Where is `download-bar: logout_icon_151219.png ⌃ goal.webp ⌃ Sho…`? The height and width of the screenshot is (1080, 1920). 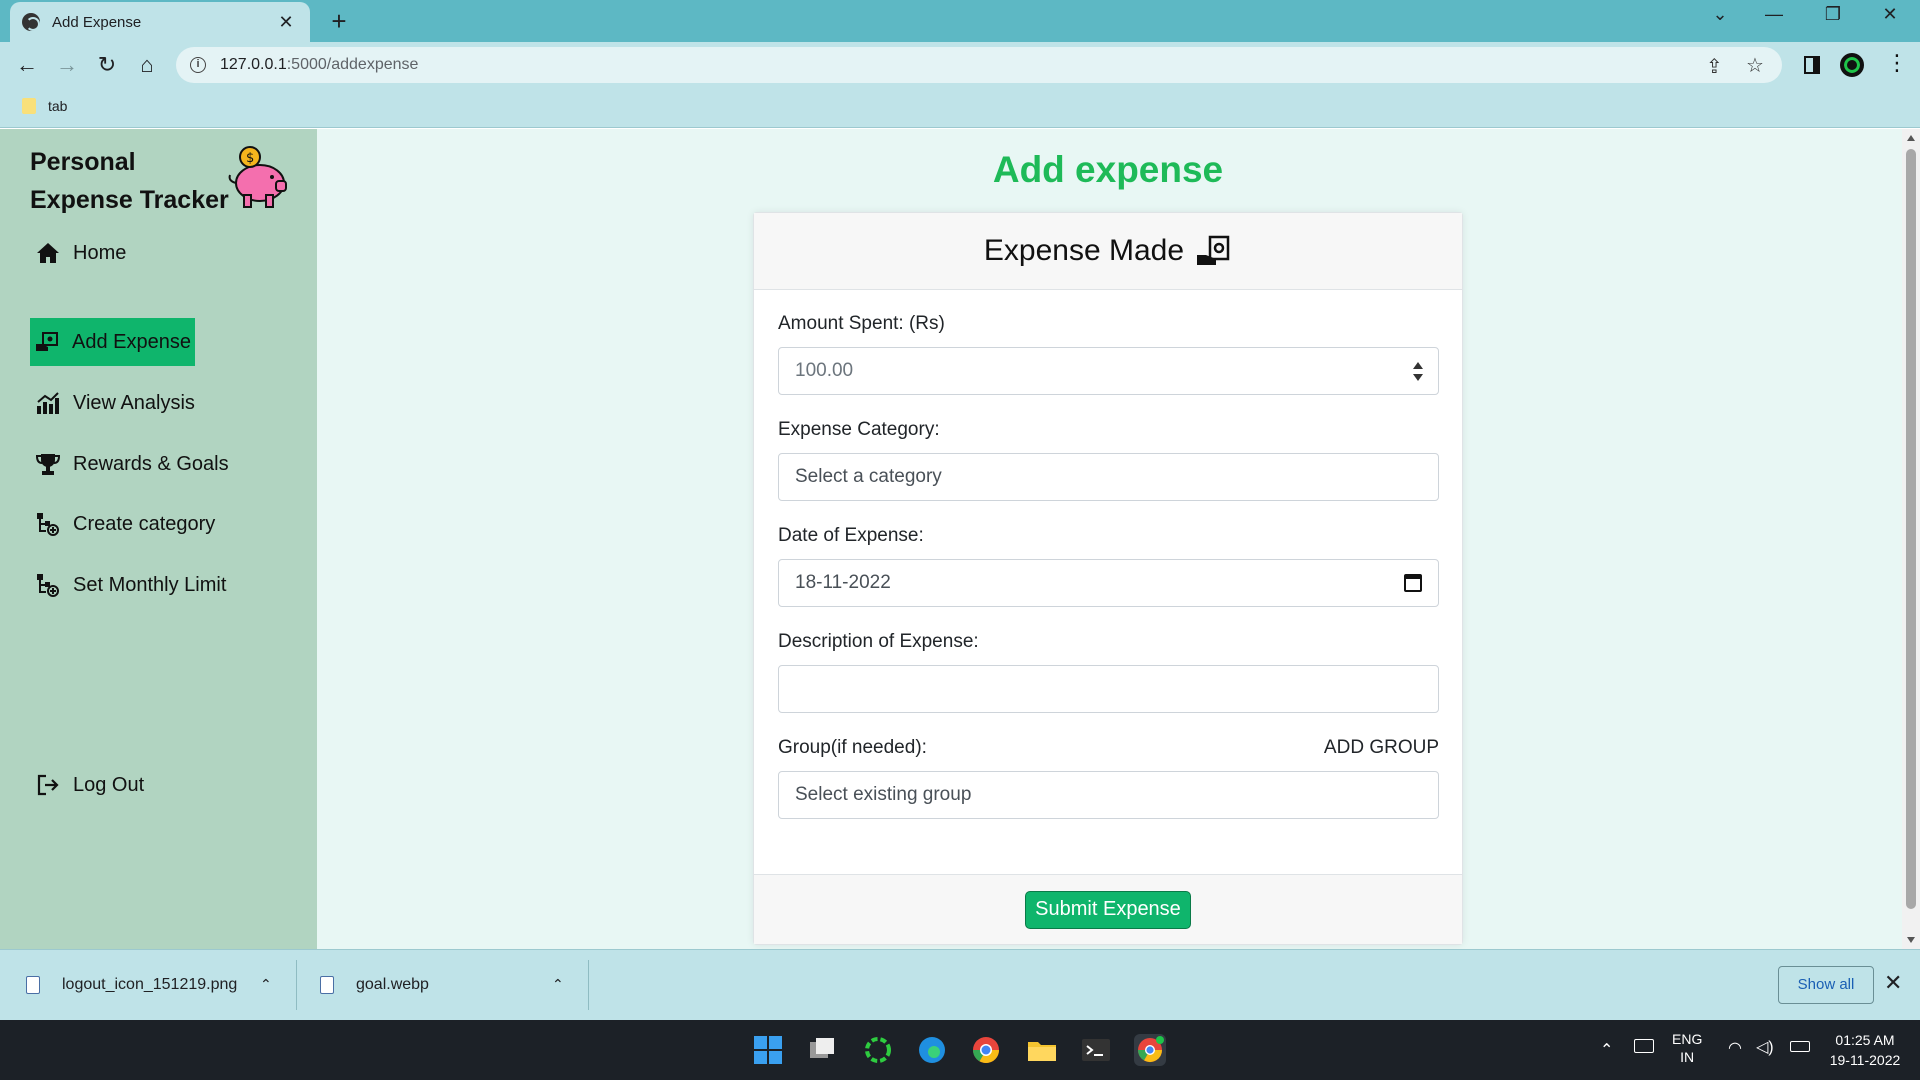
download-bar: logout_icon_151219.png ⌃ goal.webp ⌃ Sho… is located at coordinates (960, 984).